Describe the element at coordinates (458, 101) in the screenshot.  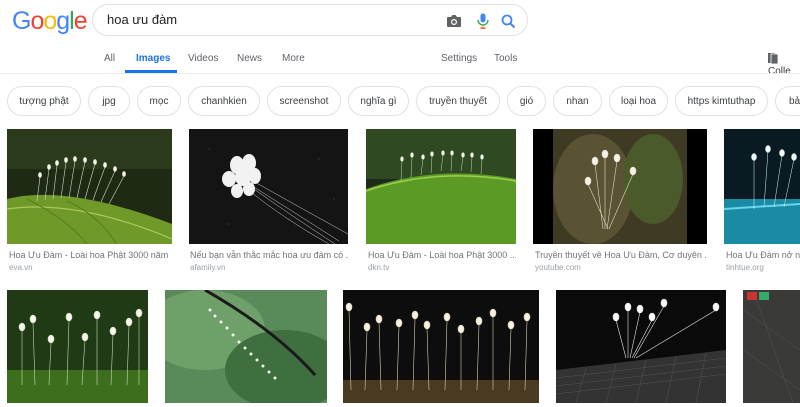
I see `chip-truyen-thuyet: truyền thuyết` at that location.